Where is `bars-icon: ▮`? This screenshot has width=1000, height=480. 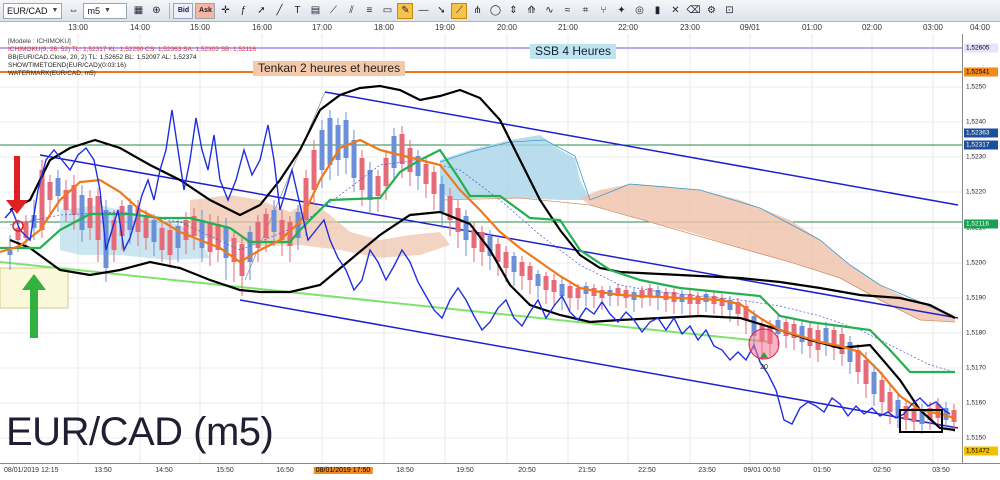
bars-icon: ▮ is located at coordinates (657, 11).